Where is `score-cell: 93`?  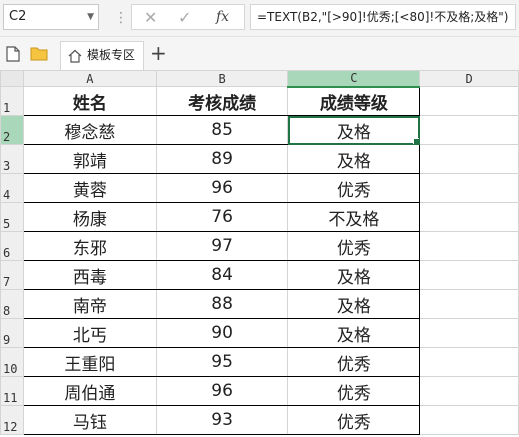
score-cell: 93 is located at coordinates (222, 420).